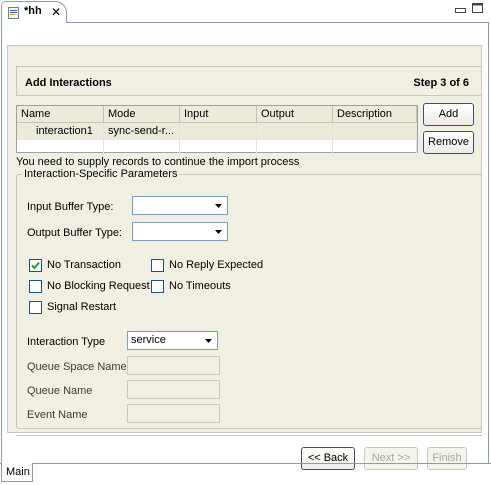  What do you see at coordinates (249, 81) in the screenshot?
I see `wizard-header: Add Interactions Step 3 of 6` at bounding box center [249, 81].